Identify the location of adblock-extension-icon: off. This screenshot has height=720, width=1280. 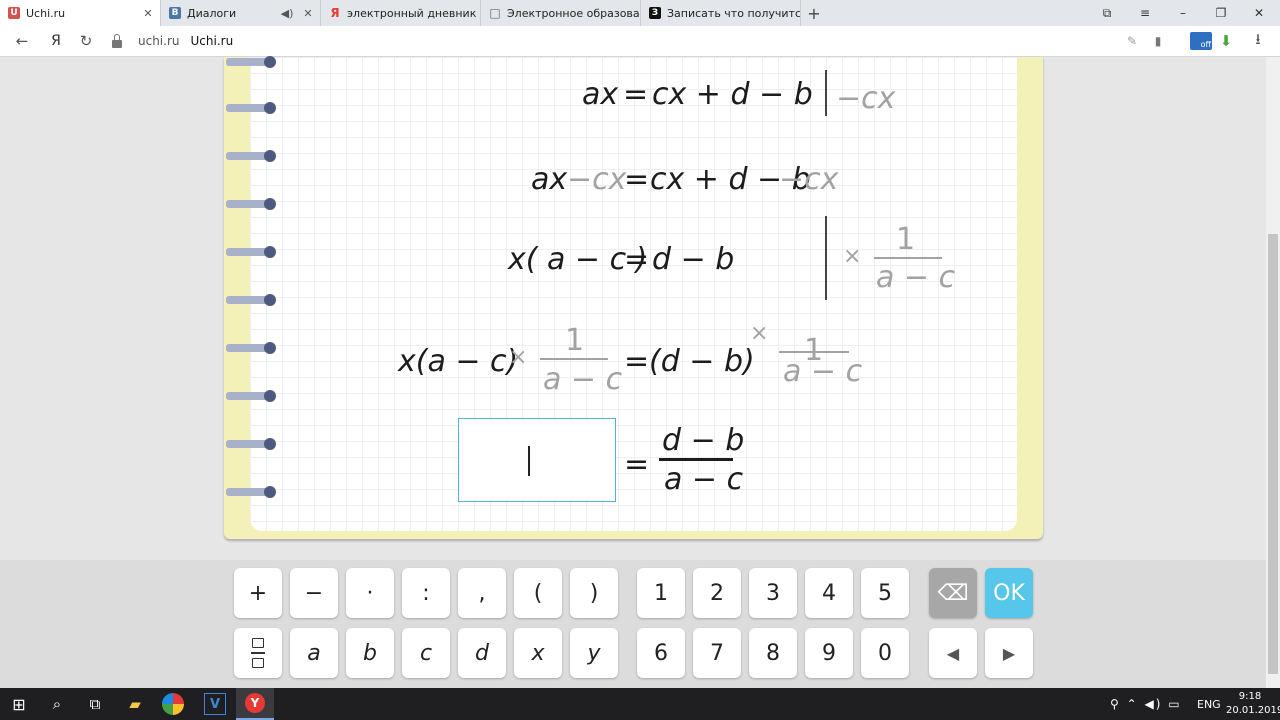
(1201, 41).